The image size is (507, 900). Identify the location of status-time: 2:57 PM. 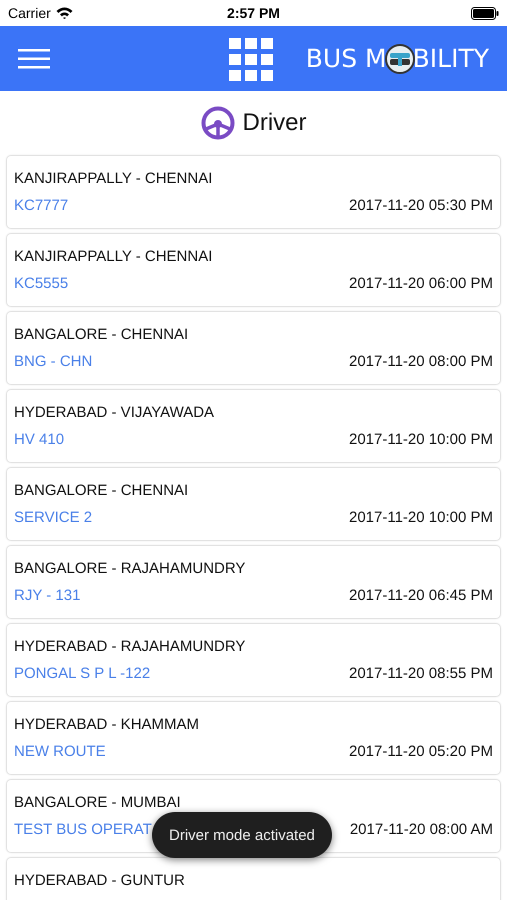
(253, 13).